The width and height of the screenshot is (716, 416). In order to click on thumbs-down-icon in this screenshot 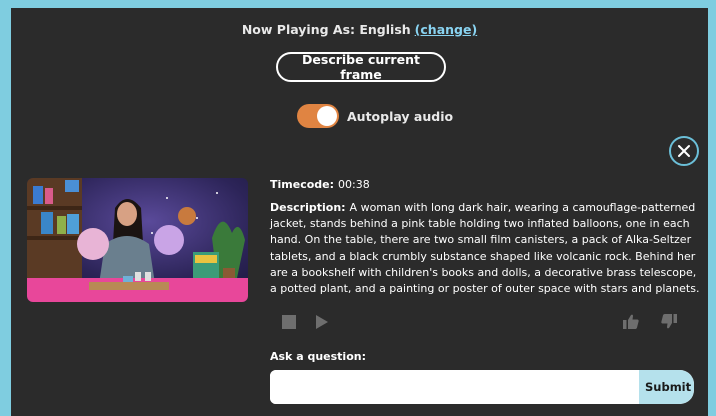, I will do `click(669, 321)`.